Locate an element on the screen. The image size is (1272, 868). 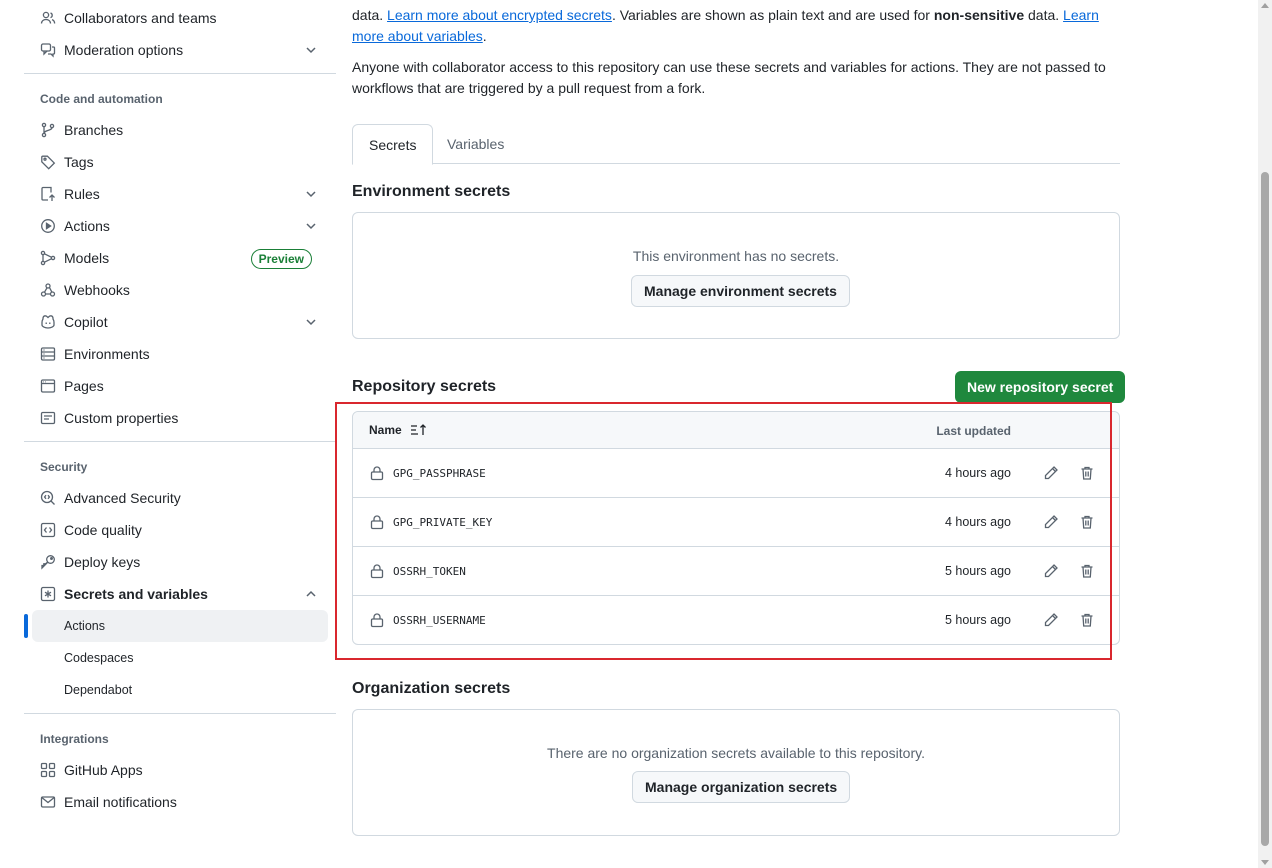
tab-variables: Variables is located at coordinates (475, 144).